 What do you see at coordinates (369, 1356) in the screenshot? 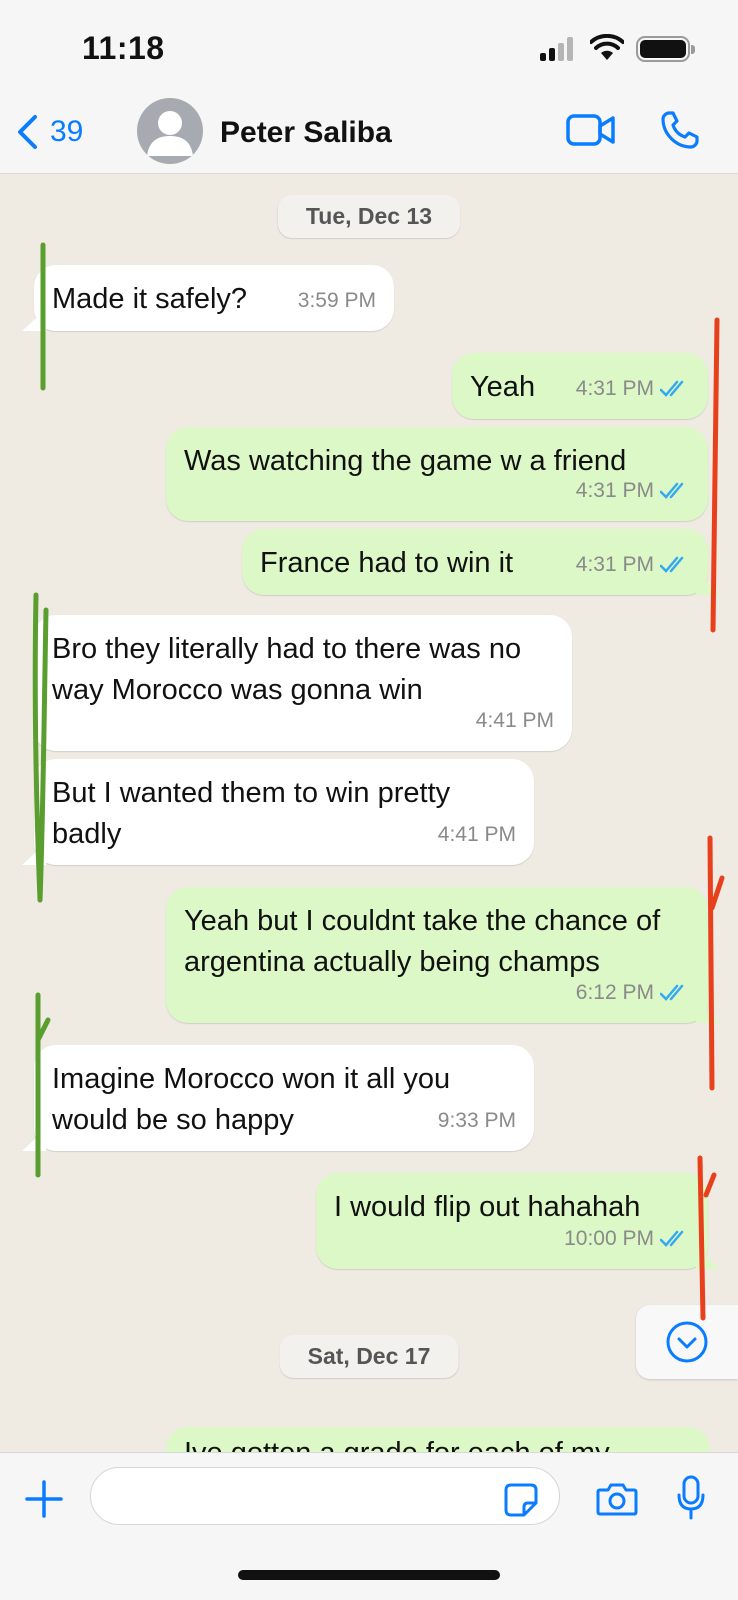
I see `date-separator: Sat, Dec 17` at bounding box center [369, 1356].